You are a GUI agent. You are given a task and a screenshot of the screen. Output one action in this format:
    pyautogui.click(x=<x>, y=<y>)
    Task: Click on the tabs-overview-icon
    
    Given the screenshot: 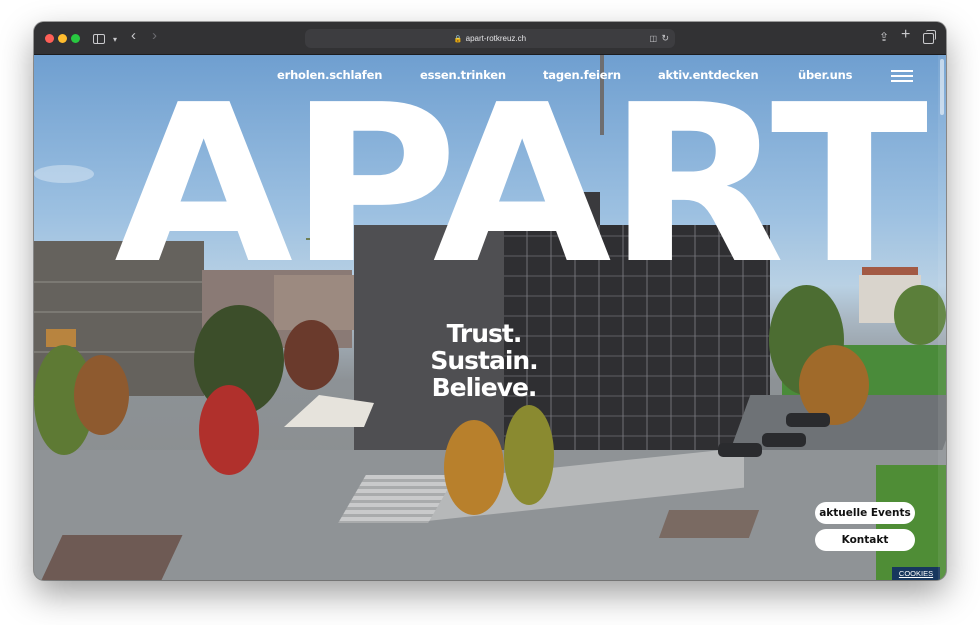 What is the action you would take?
    pyautogui.click(x=929, y=37)
    